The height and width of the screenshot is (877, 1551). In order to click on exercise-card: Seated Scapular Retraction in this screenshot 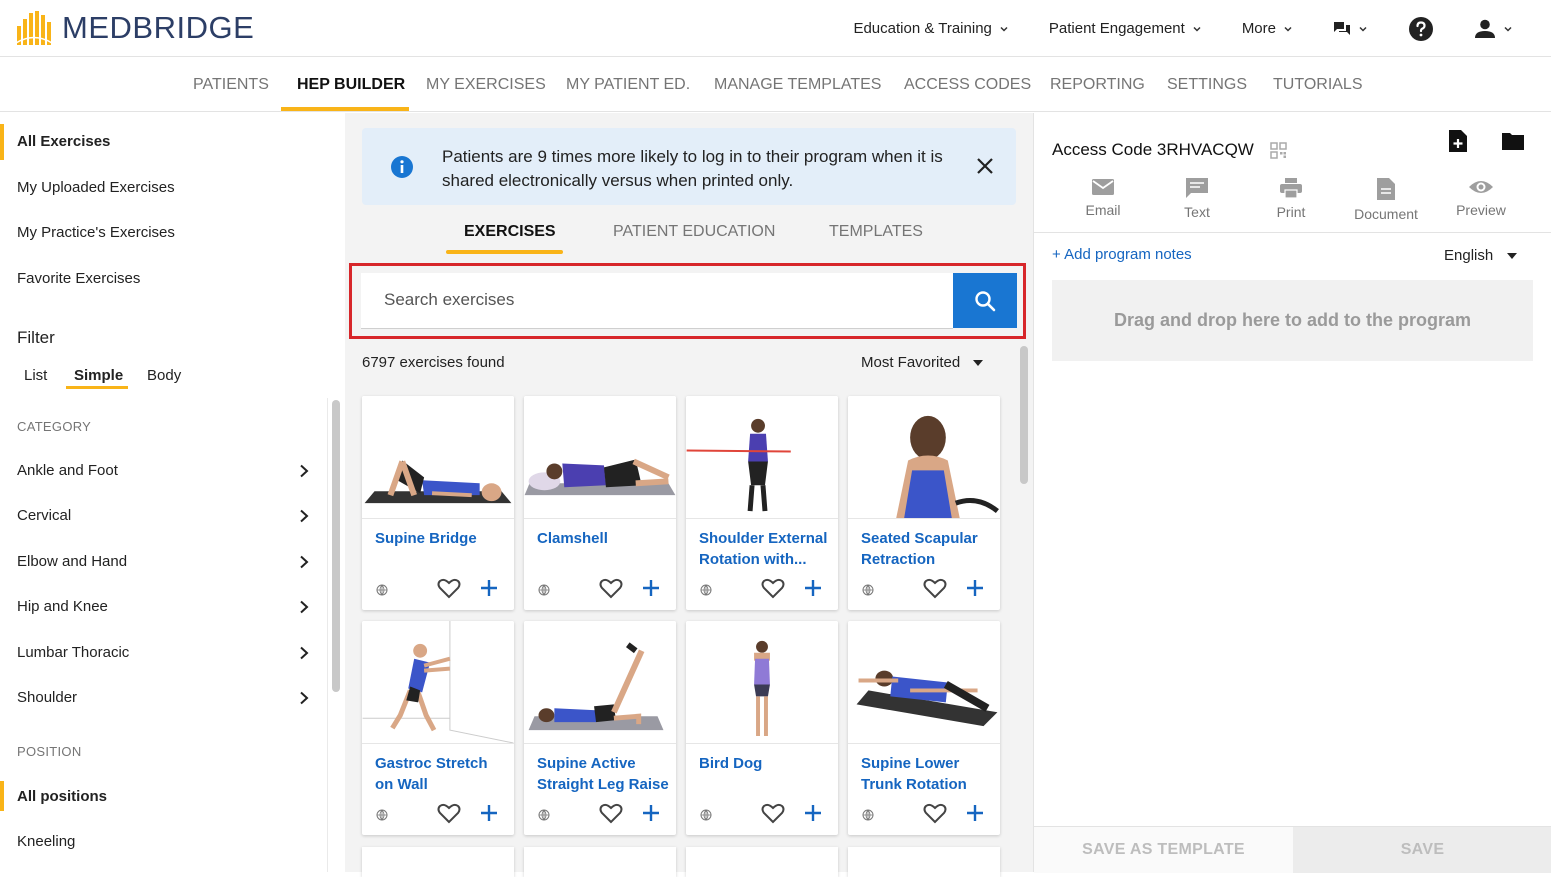, I will do `click(924, 503)`.